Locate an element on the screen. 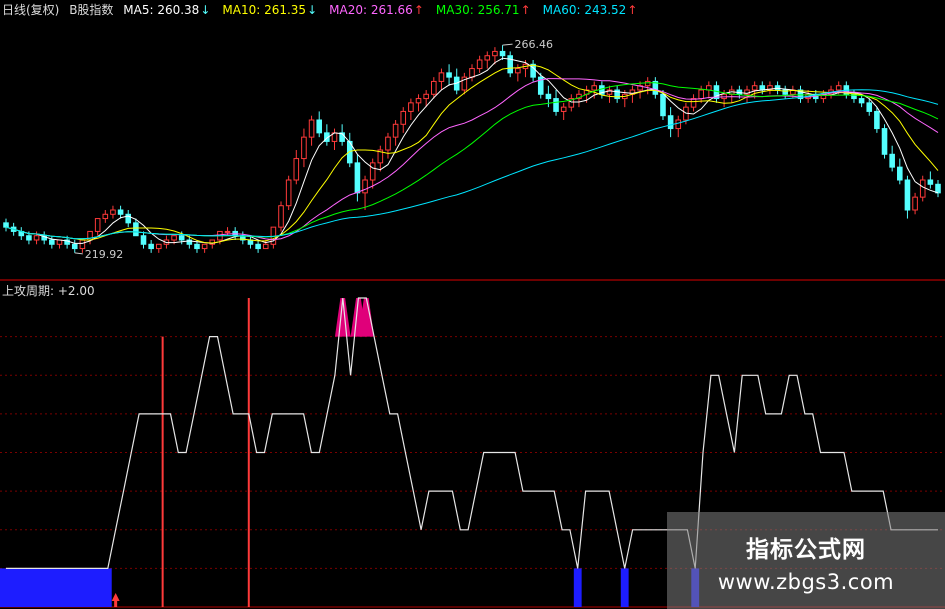 The width and height of the screenshot is (945, 609). legend-ma20: MA20: 261.66↑ is located at coordinates (376, 10).